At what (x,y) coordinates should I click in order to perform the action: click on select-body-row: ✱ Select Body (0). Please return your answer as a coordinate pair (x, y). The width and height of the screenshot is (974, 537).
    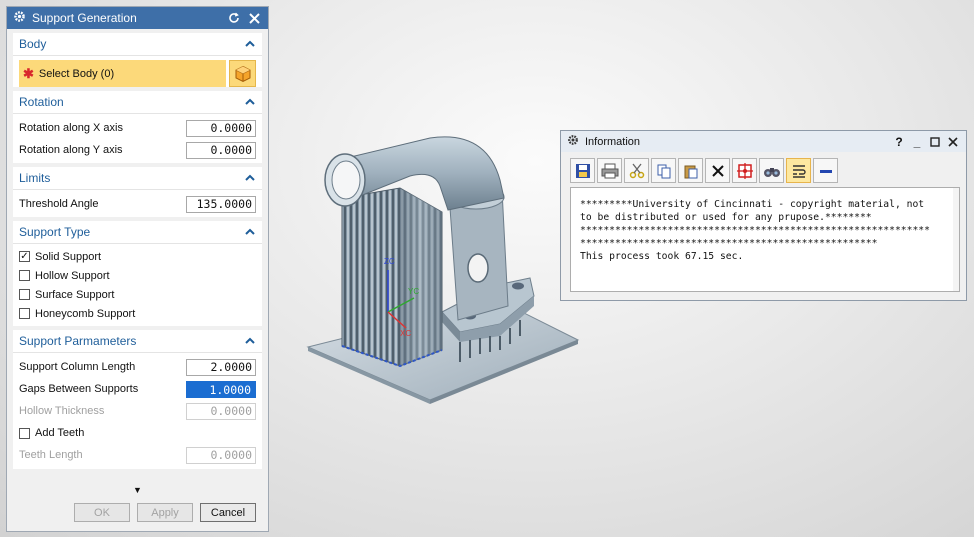
    Looking at the image, I should click on (137, 73).